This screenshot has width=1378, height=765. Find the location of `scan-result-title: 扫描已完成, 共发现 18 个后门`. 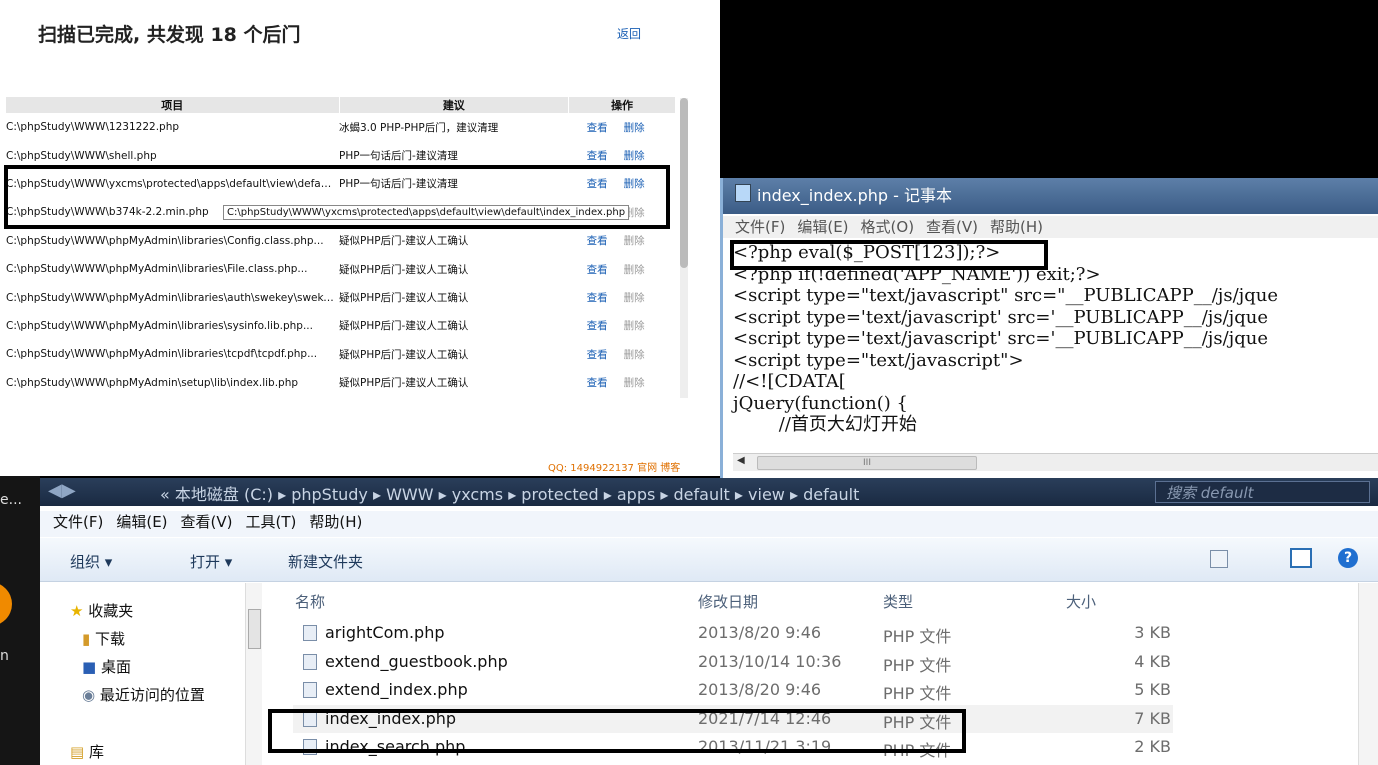

scan-result-title: 扫描已完成, 共发现 18 个后门 is located at coordinates (169, 35).